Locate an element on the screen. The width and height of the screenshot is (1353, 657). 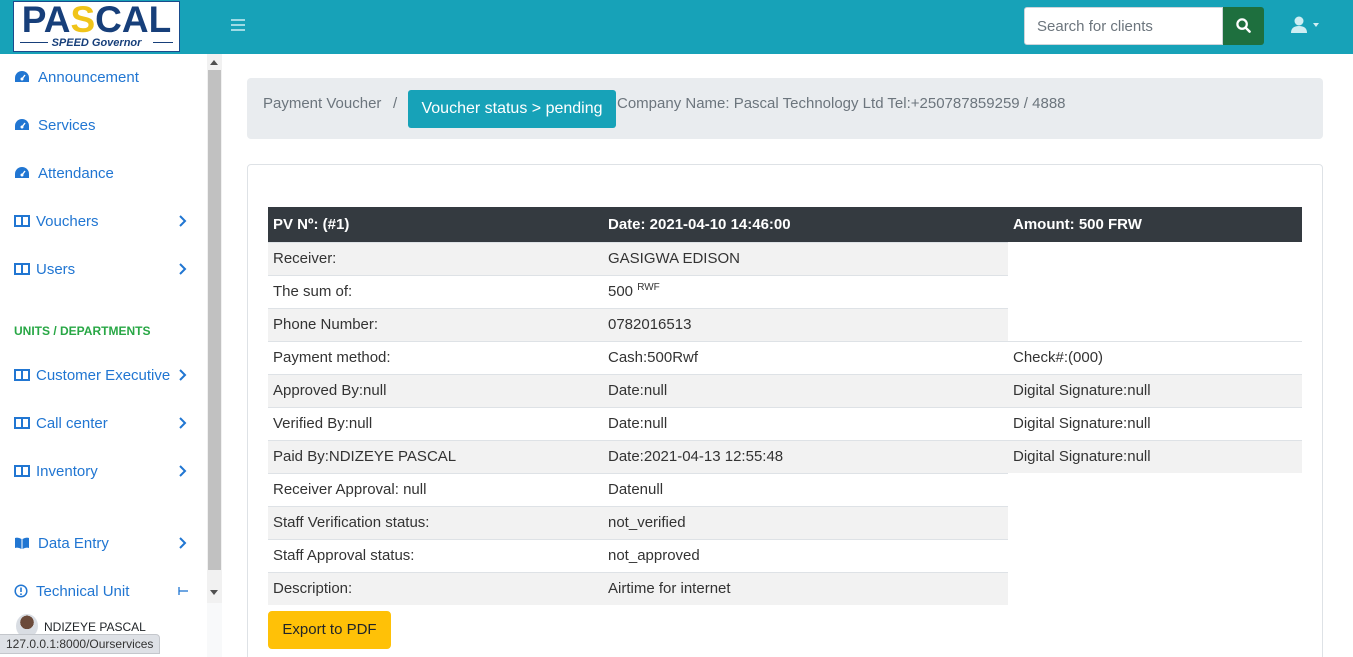
sidebar-item-label: Data Entry is located at coordinates (73, 543).